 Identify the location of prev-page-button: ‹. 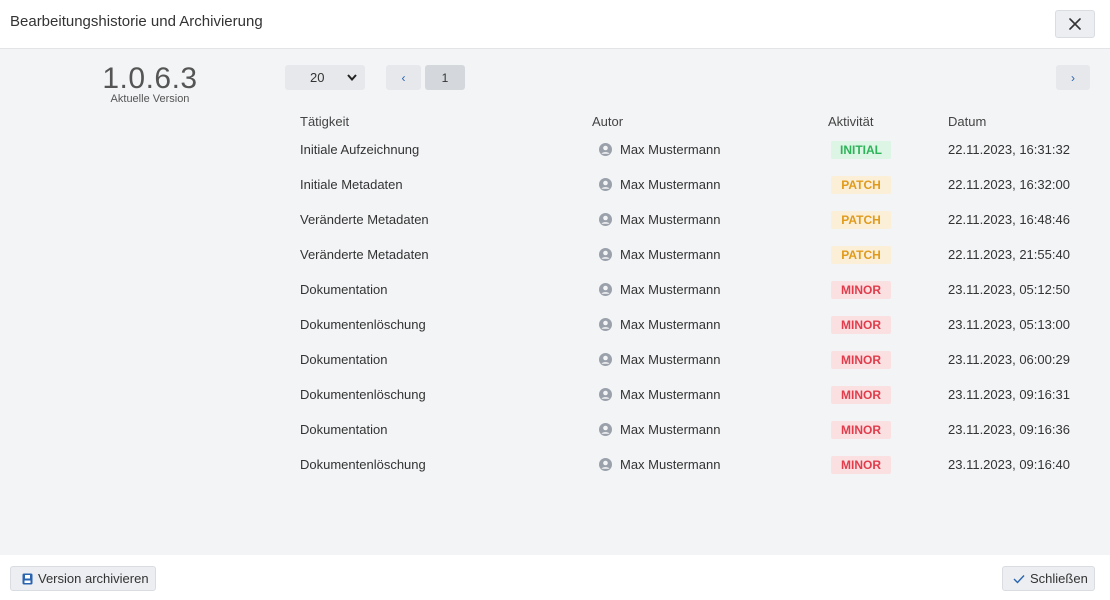
(403, 77).